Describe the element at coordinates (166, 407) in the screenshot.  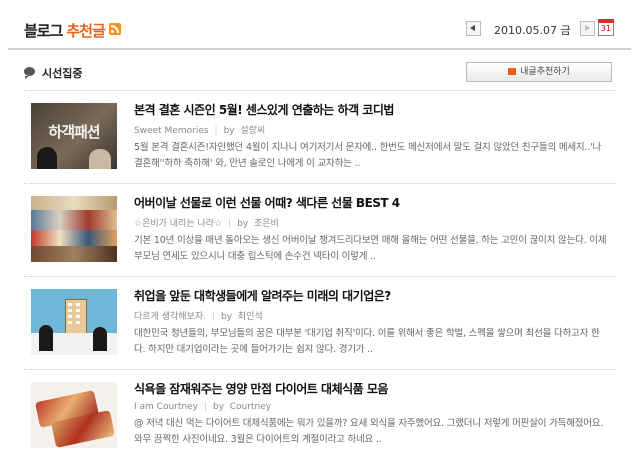
I see `blog-name: I am Courtney` at that location.